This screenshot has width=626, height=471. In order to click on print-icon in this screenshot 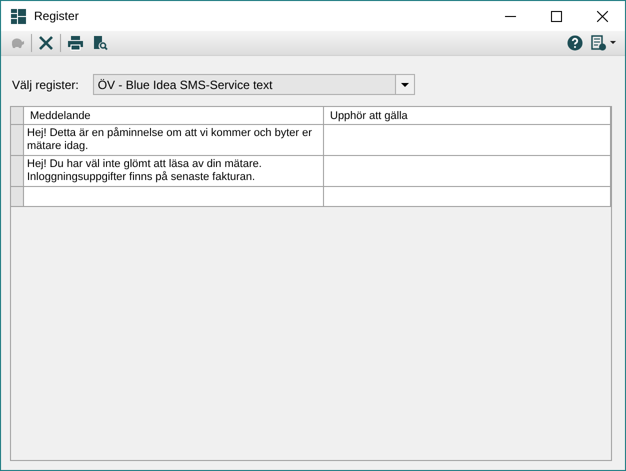, I will do `click(75, 43)`.